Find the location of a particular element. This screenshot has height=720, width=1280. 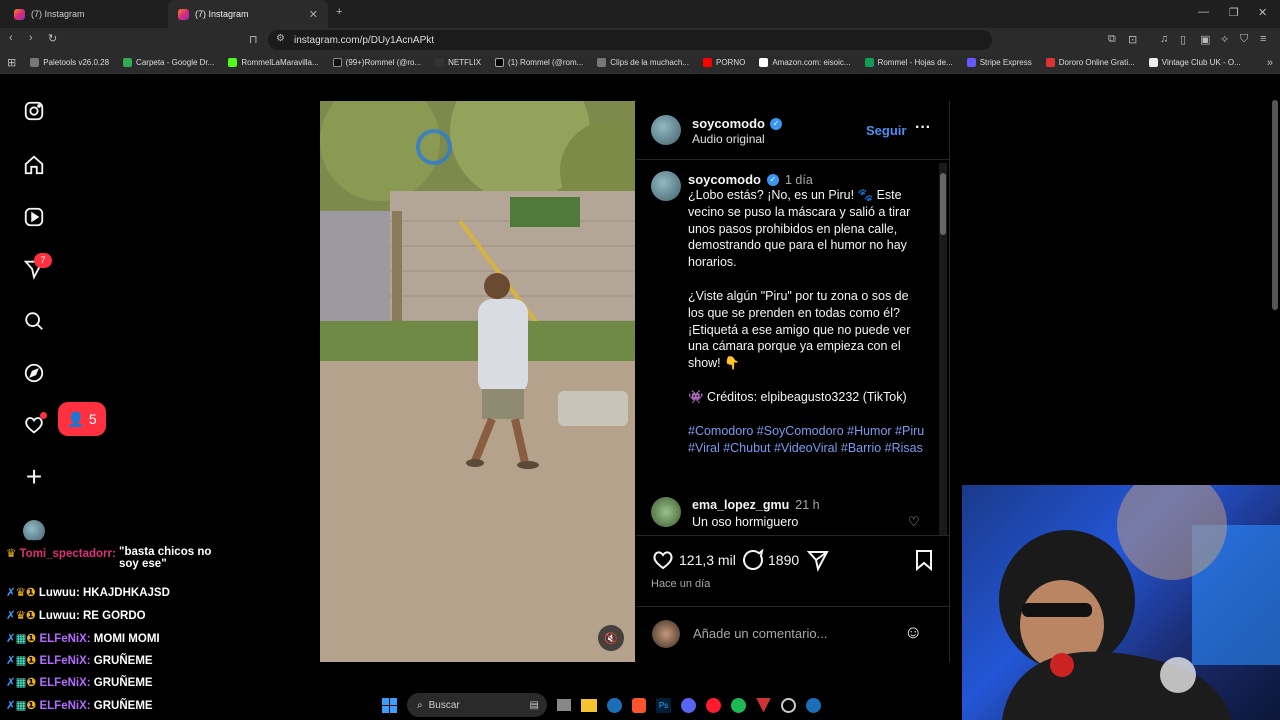

search-icon is located at coordinates (34, 321).